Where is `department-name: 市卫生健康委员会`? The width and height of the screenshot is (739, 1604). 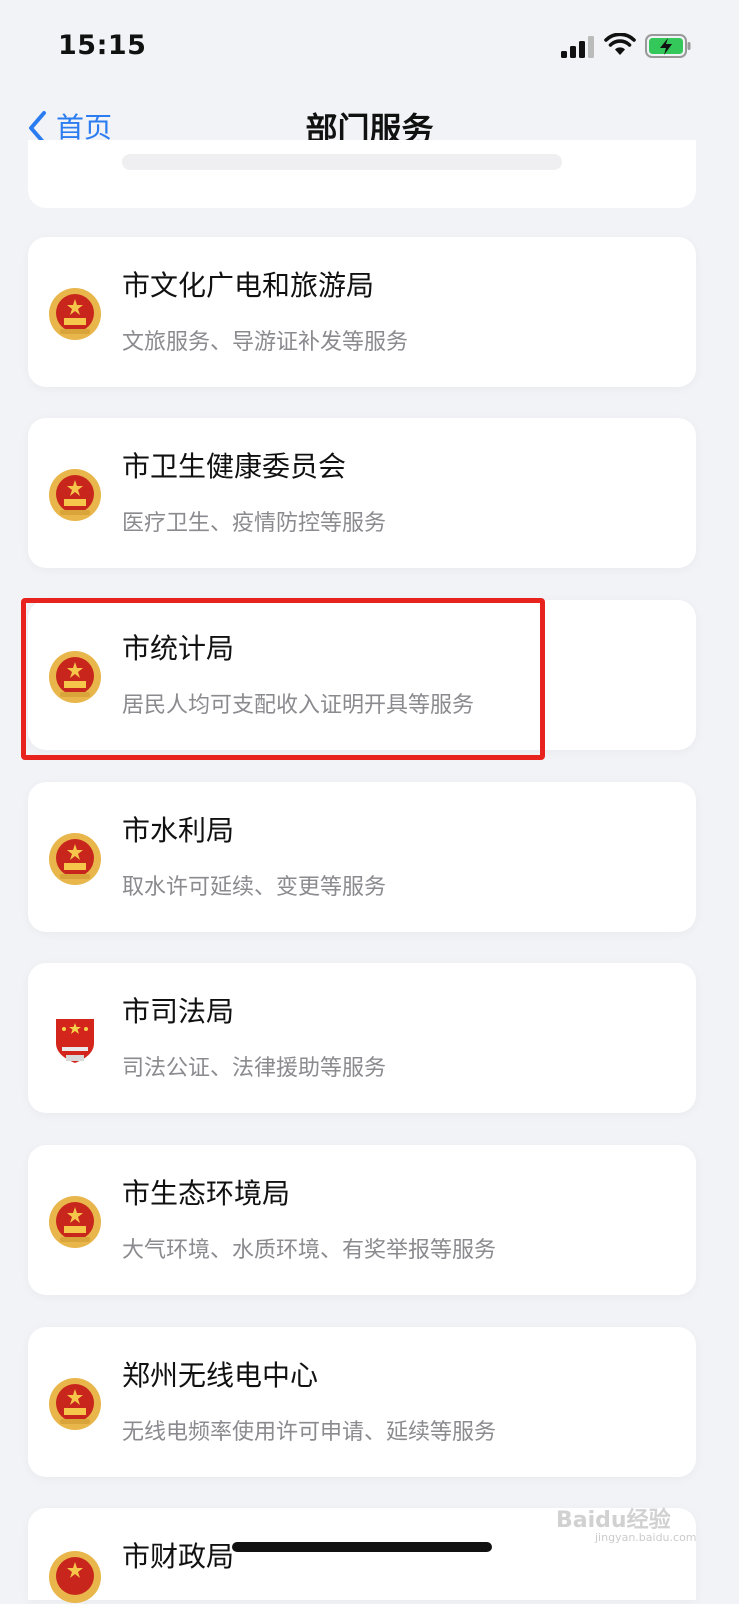
department-name: 市卫生健康委员会 is located at coordinates (234, 466).